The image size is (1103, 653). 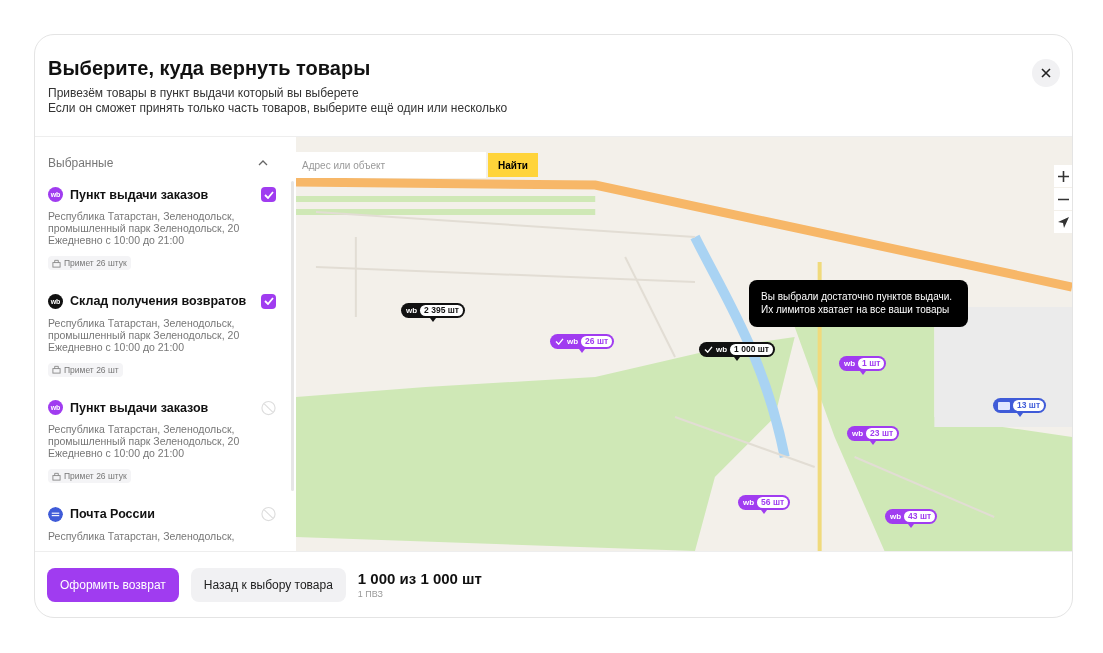 I want to click on post-logo-icon, so click(x=1004, y=405).